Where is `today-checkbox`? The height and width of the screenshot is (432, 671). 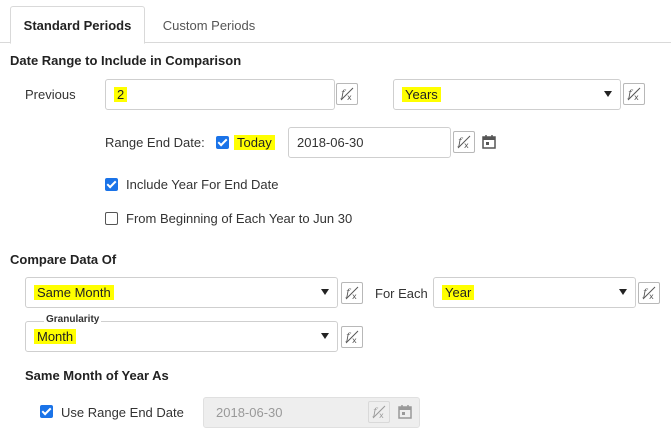
today-checkbox is located at coordinates (222, 142).